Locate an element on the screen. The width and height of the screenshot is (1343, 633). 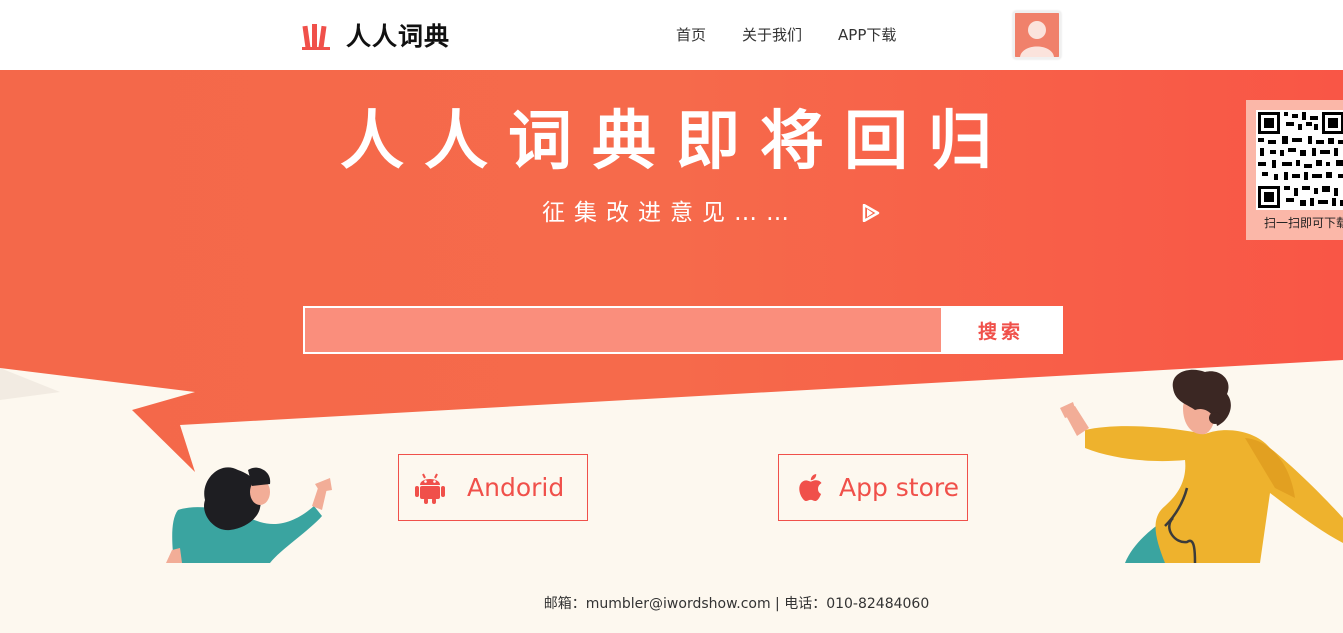
top-header: 人人词典 首页 关于我们 APP下载 is located at coordinates (671, 35).